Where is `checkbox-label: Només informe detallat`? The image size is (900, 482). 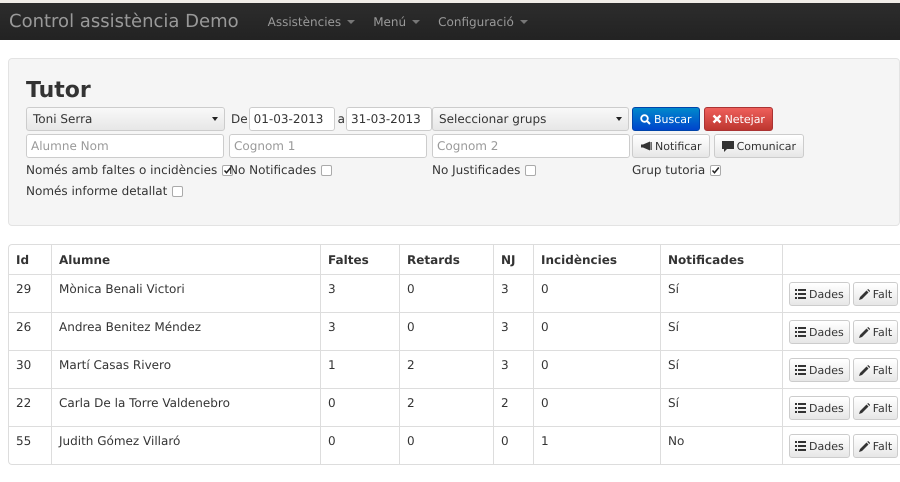
checkbox-label: Només informe detallat is located at coordinates (97, 191).